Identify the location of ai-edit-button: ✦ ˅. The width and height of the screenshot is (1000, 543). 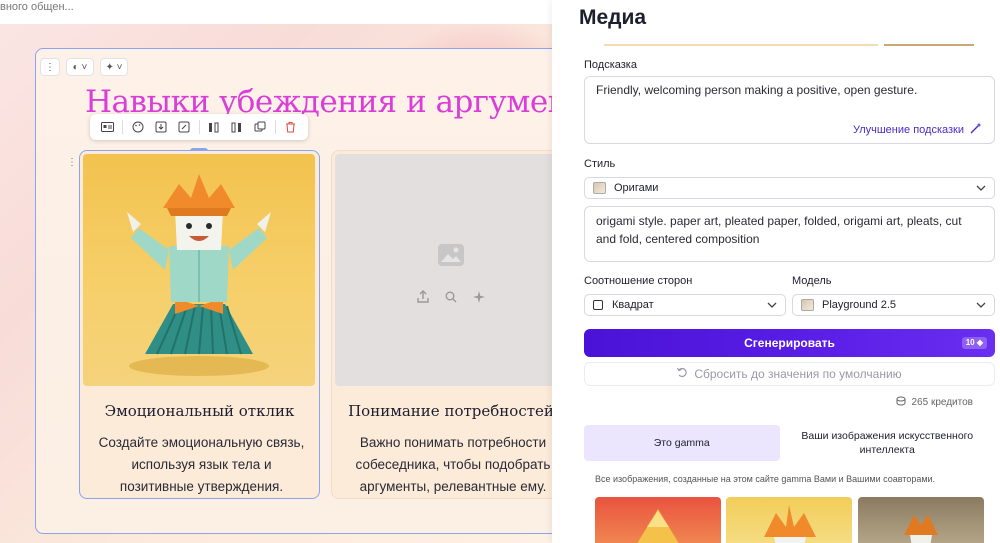
(114, 67).